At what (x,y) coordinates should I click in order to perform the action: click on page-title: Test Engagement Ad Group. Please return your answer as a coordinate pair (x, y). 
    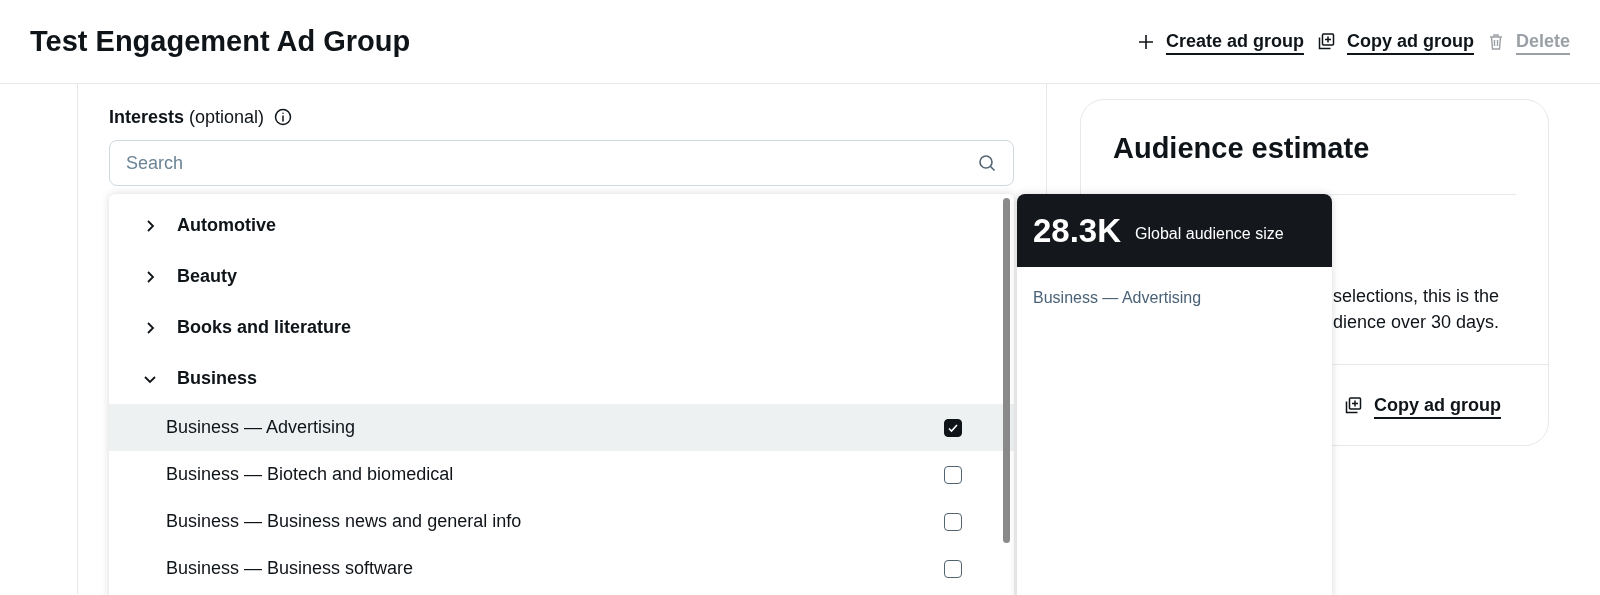
    Looking at the image, I should click on (220, 41).